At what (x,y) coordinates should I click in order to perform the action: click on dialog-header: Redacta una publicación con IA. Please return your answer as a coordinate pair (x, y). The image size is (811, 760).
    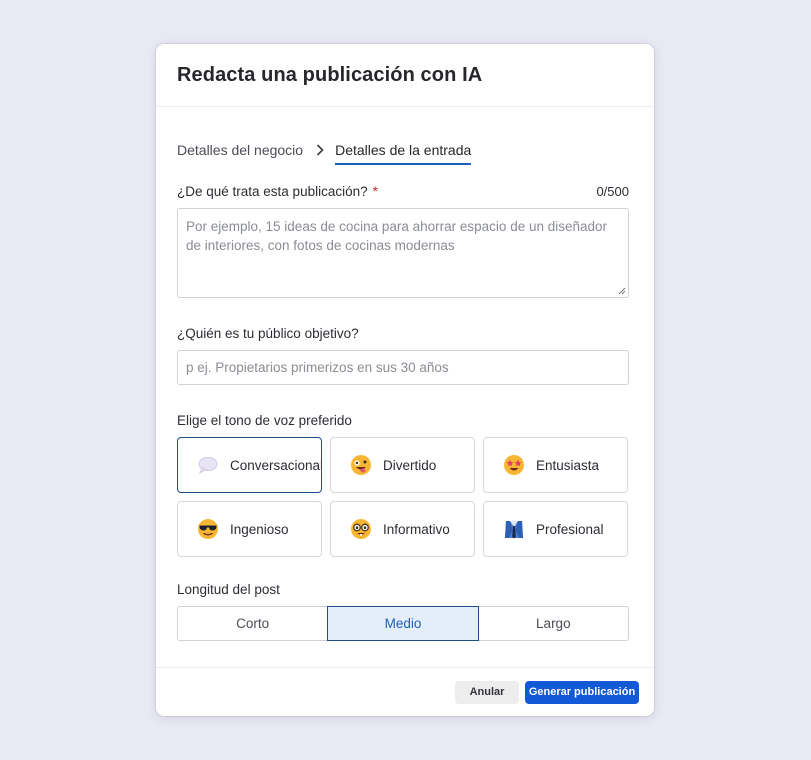
    Looking at the image, I should click on (405, 75).